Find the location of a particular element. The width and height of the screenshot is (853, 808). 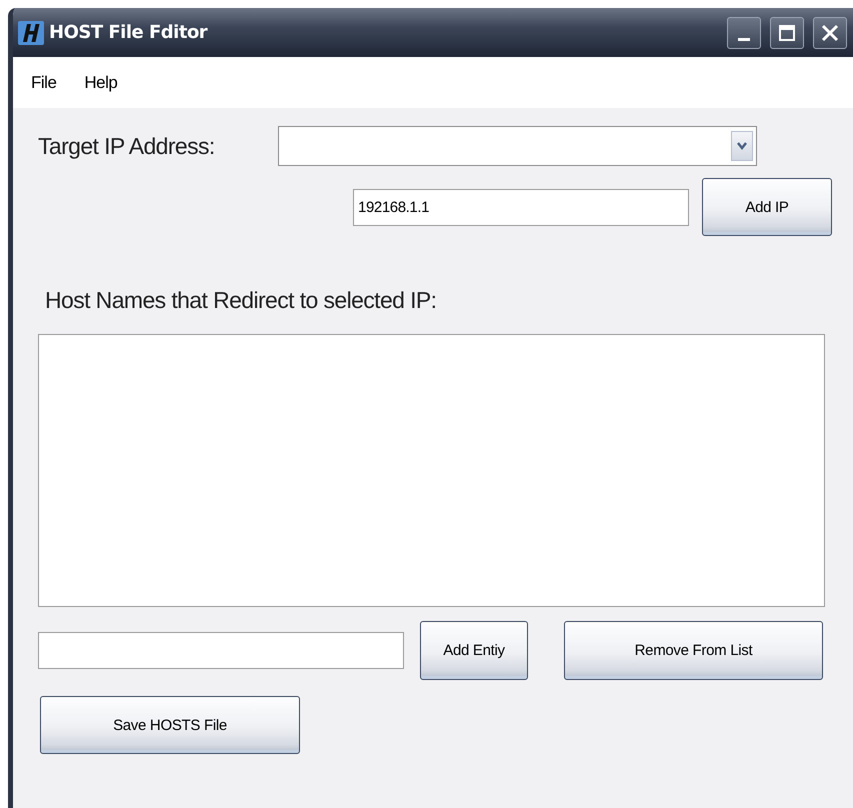

window-title: HOST File Fditor is located at coordinates (128, 32).